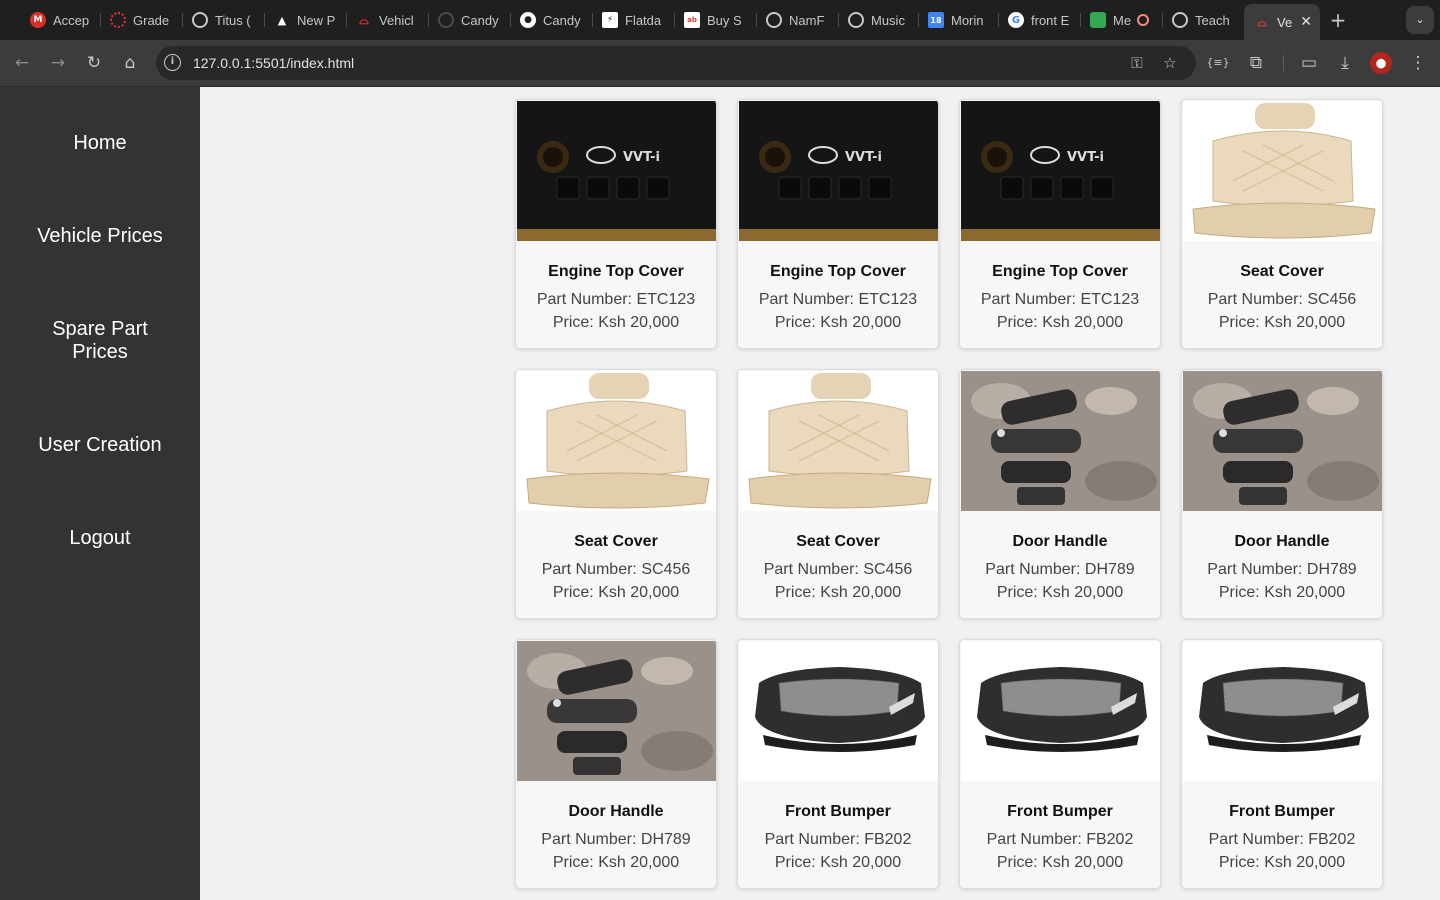 The height and width of the screenshot is (900, 1440). I want to click on browser-tab: ⌓ Vehicl, so click(386, 20).